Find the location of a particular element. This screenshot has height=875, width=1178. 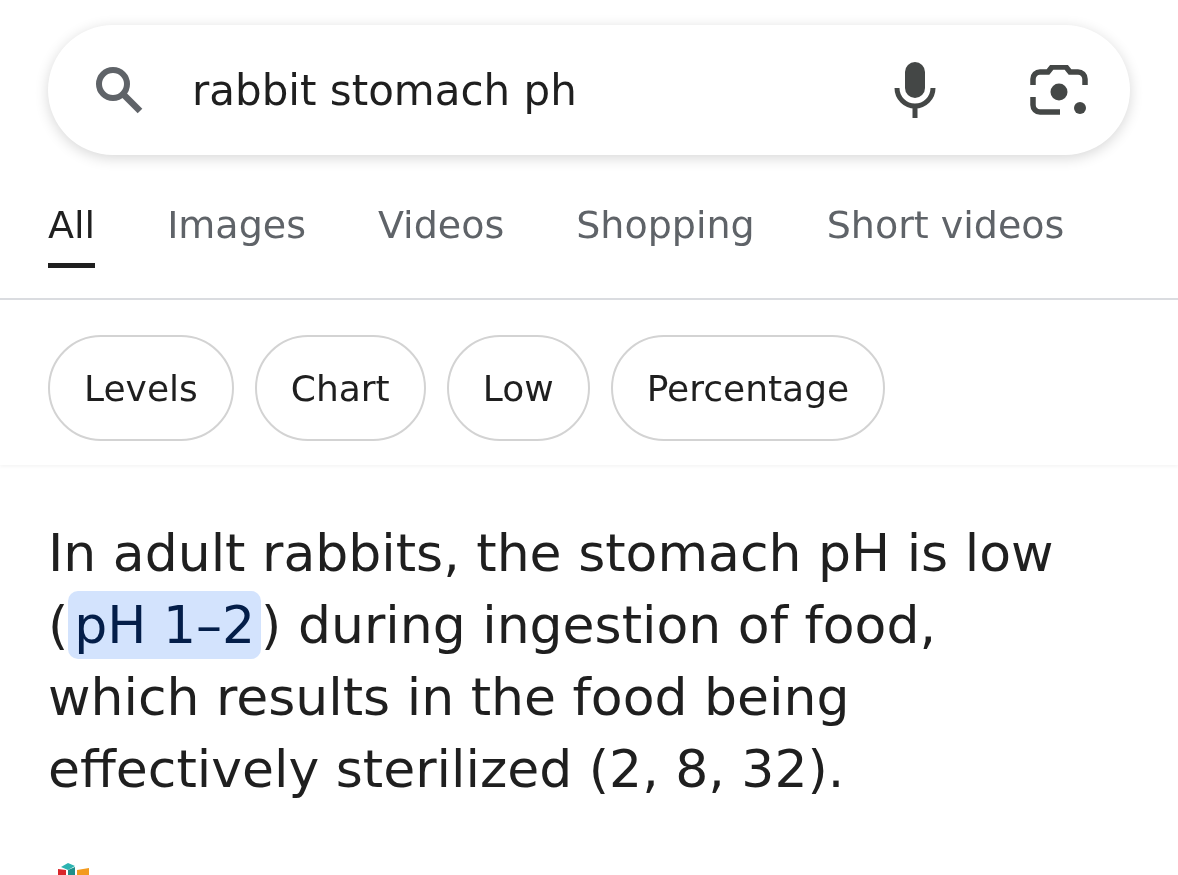

search-icon is located at coordinates (119, 90).